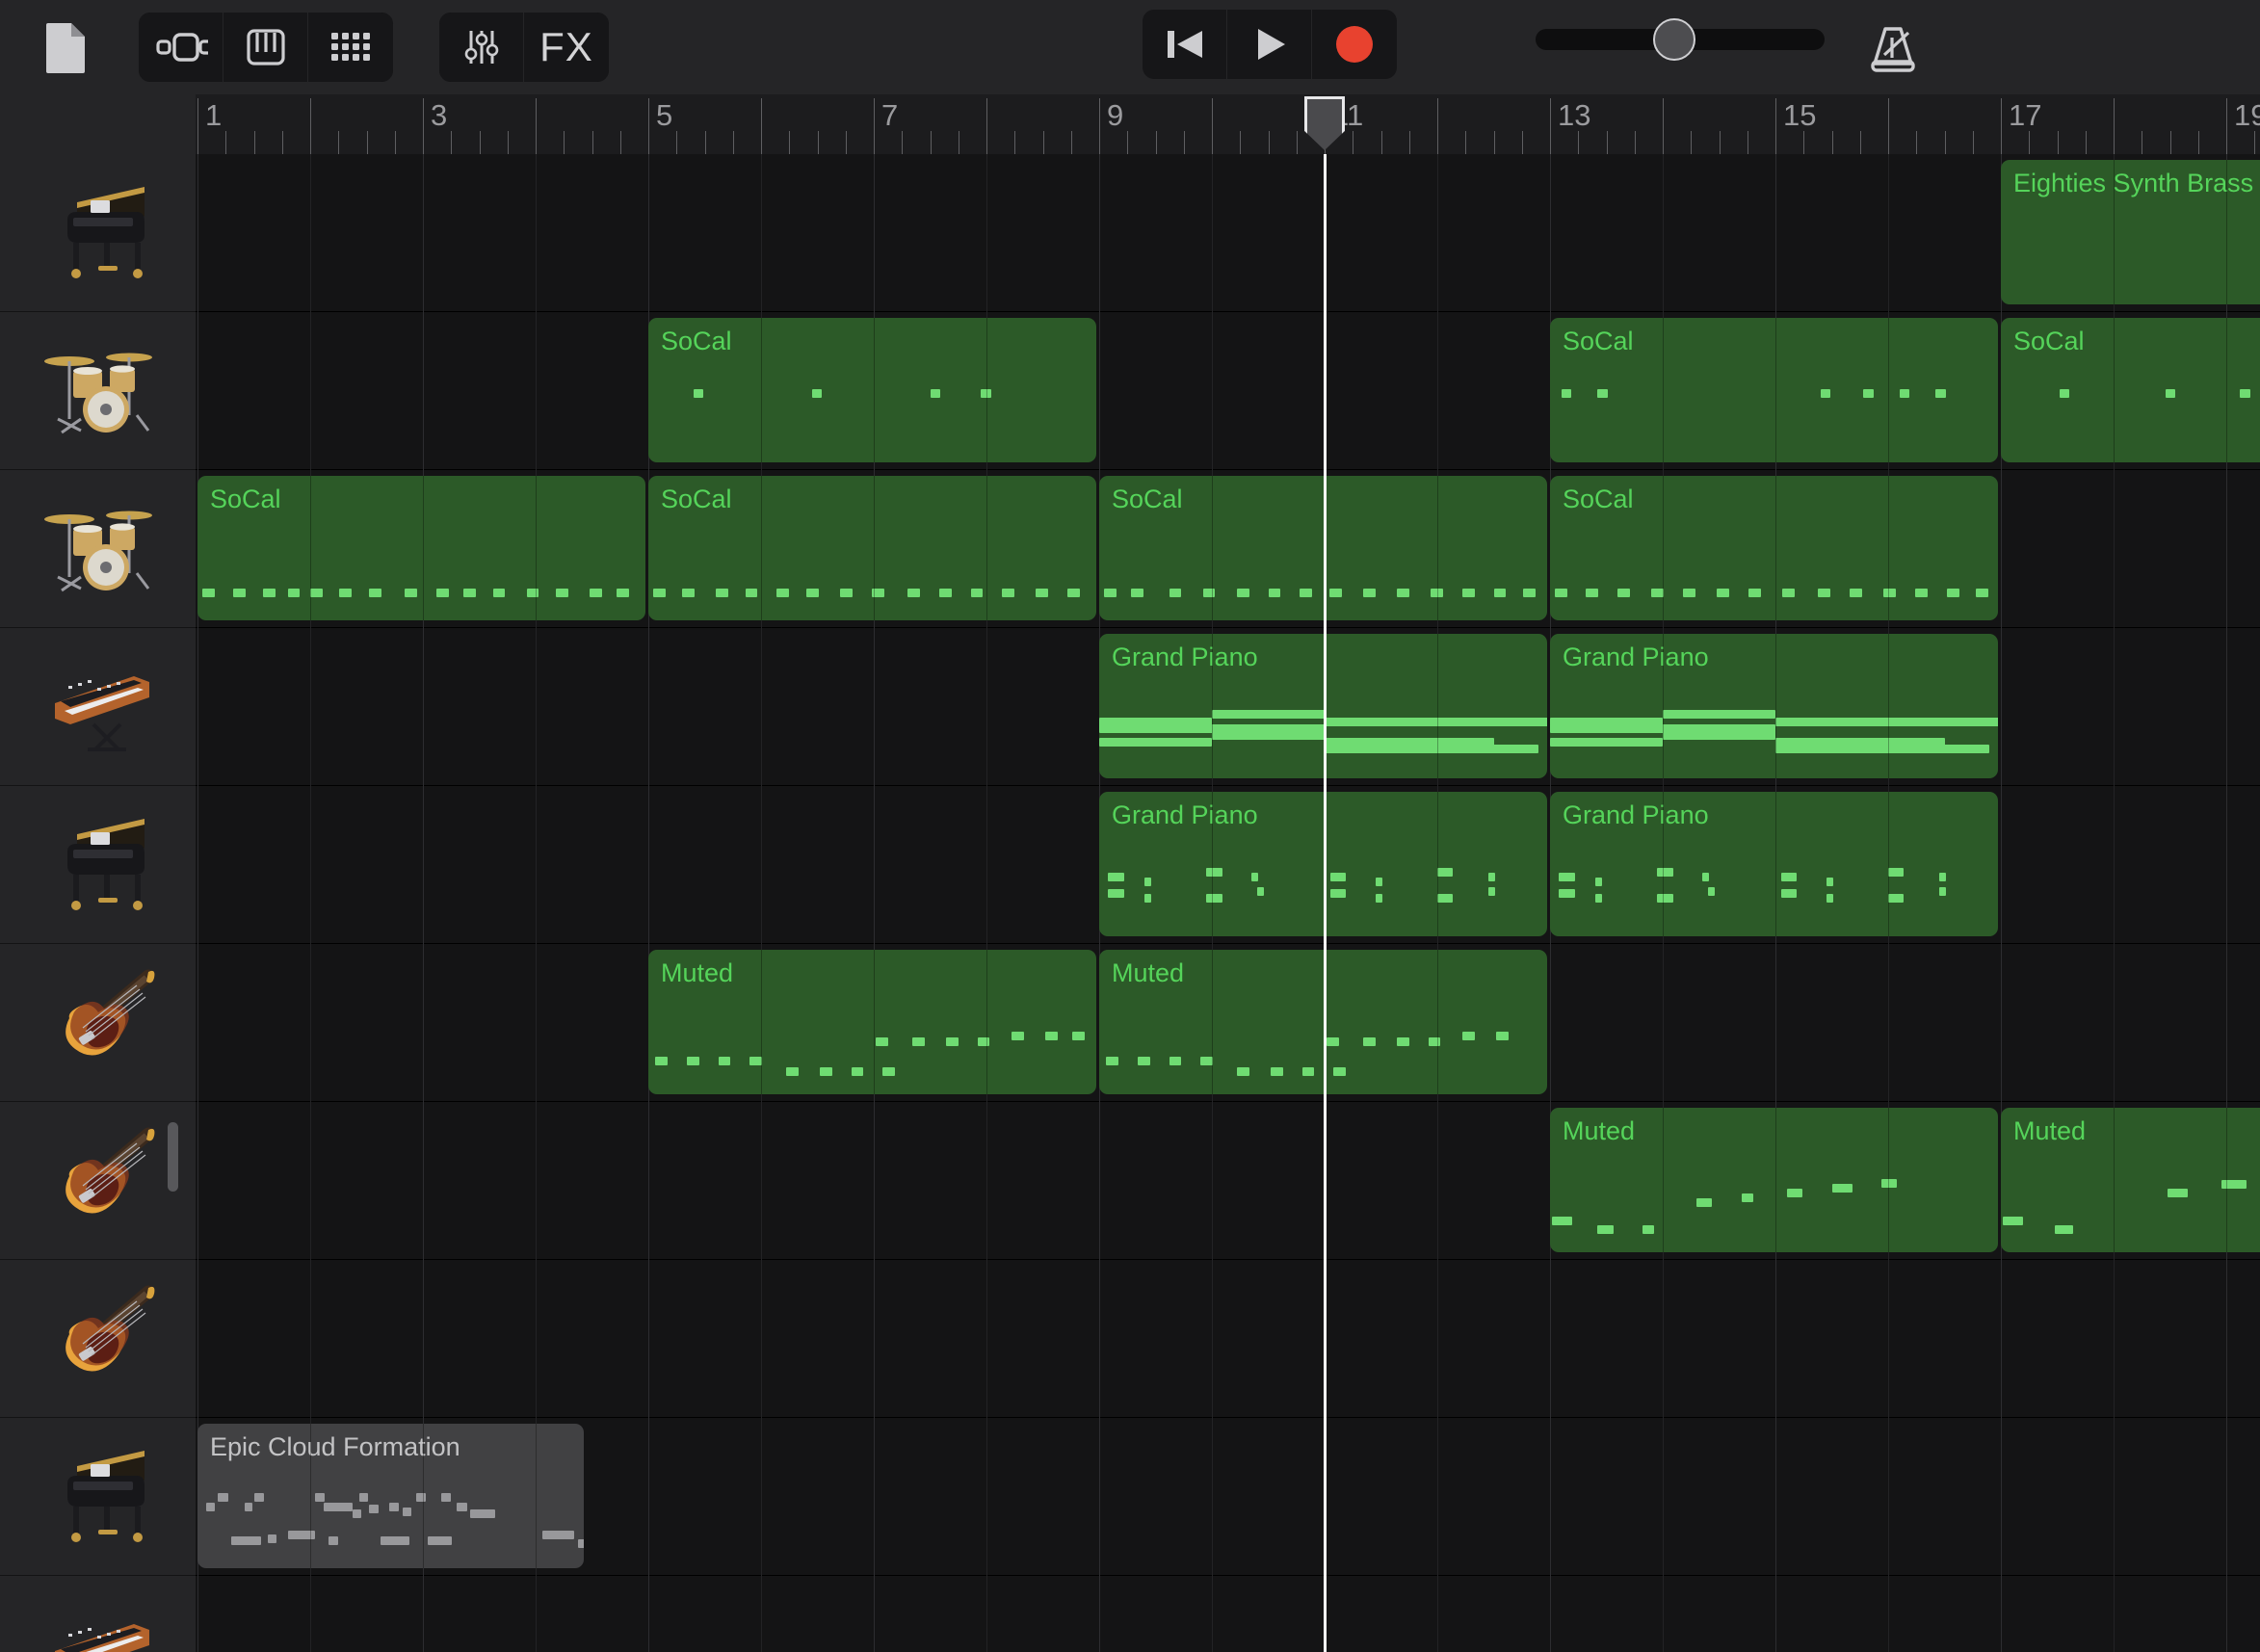 This screenshot has height=1652, width=2260. Describe the element at coordinates (265, 47) in the screenshot. I see `keyboard-icon` at that location.